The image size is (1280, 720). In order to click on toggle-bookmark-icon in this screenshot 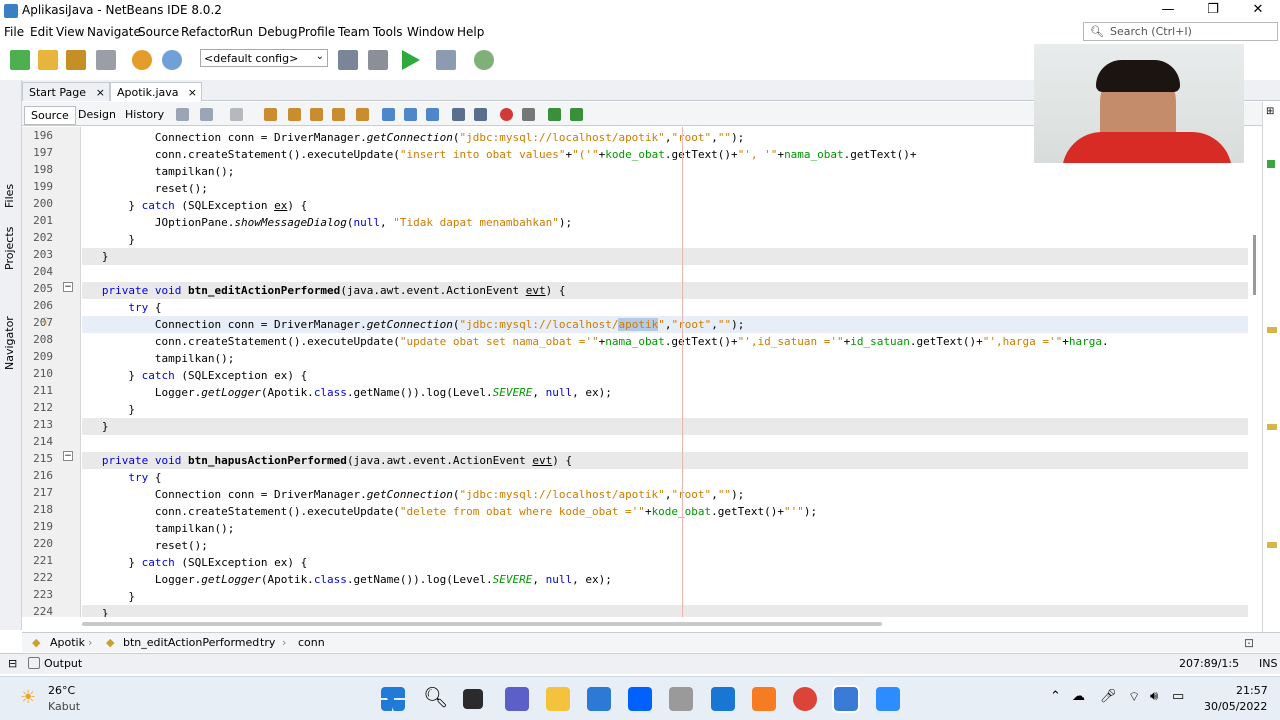, I will do `click(432, 114)`.